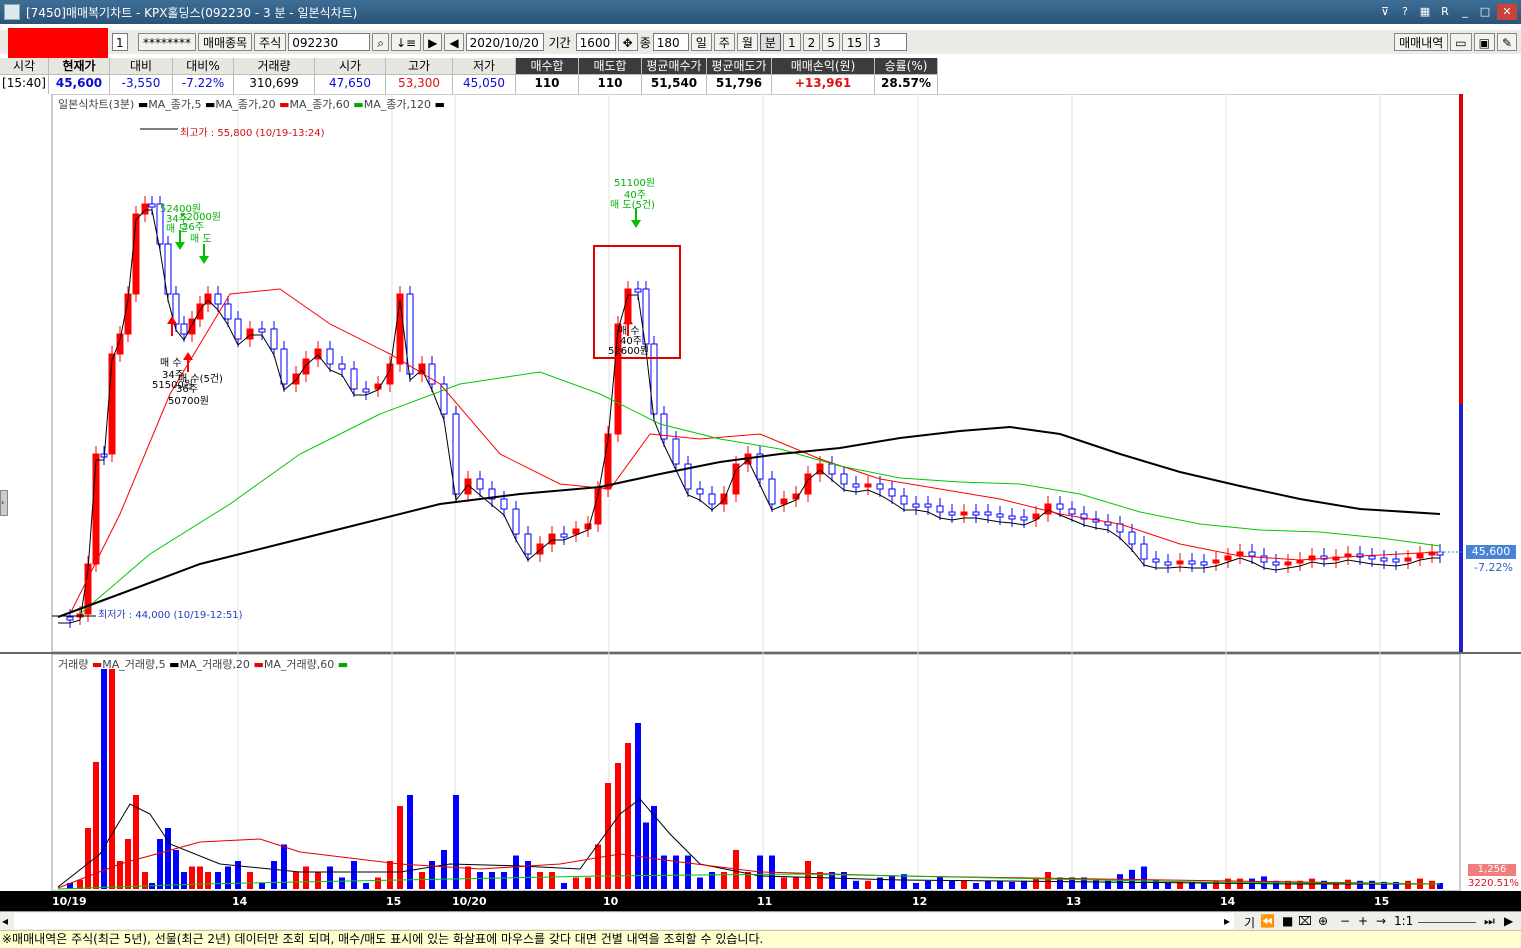  Describe the element at coordinates (854, 42) in the screenshot. I see `interval-15-button: 15` at that location.